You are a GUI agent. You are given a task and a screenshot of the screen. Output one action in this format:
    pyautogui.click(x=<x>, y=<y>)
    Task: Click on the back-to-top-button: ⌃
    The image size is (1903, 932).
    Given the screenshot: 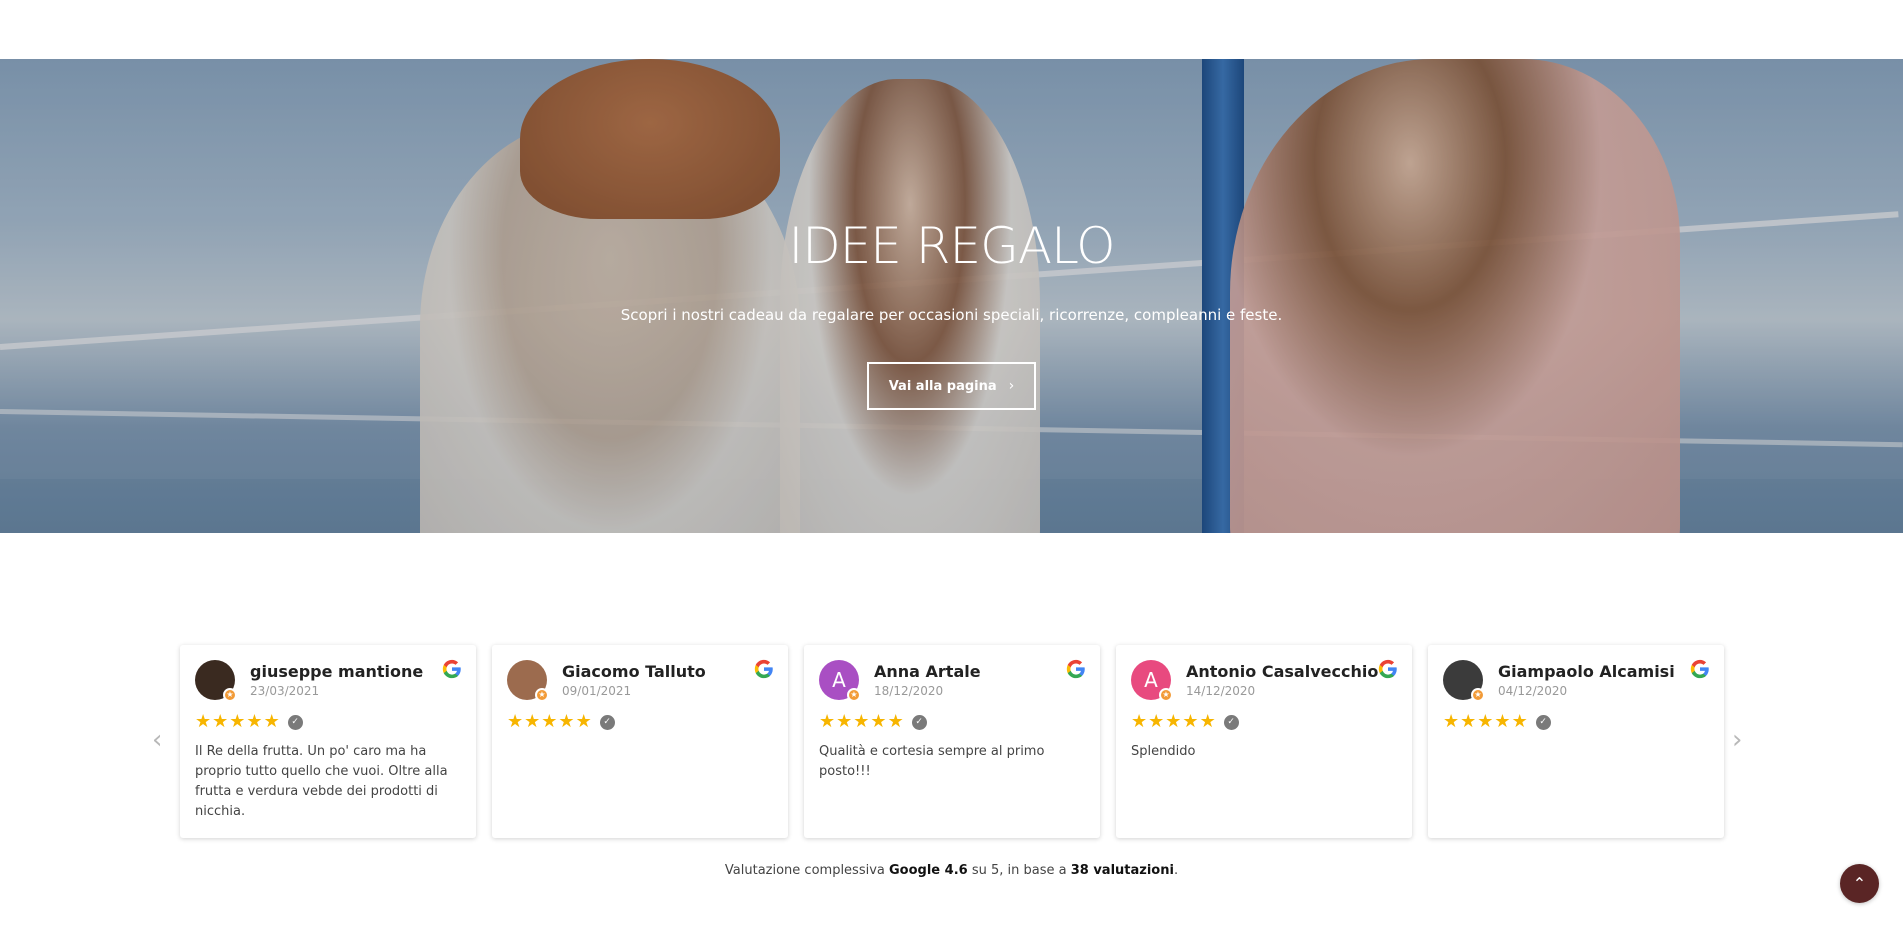 What is the action you would take?
    pyautogui.click(x=1859, y=883)
    